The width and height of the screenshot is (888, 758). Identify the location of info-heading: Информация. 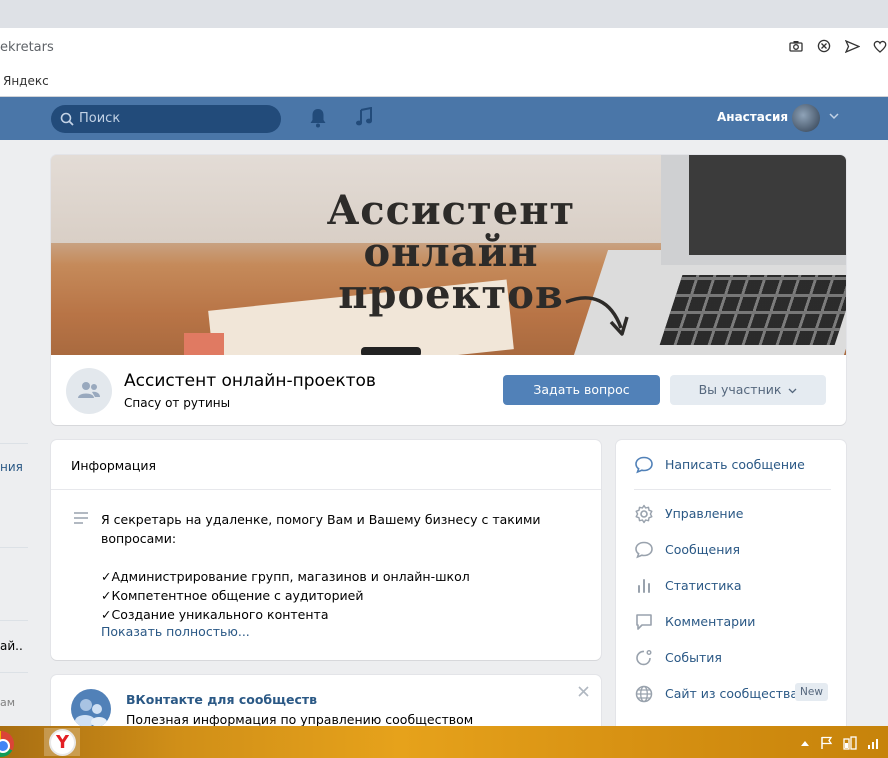
(114, 465).